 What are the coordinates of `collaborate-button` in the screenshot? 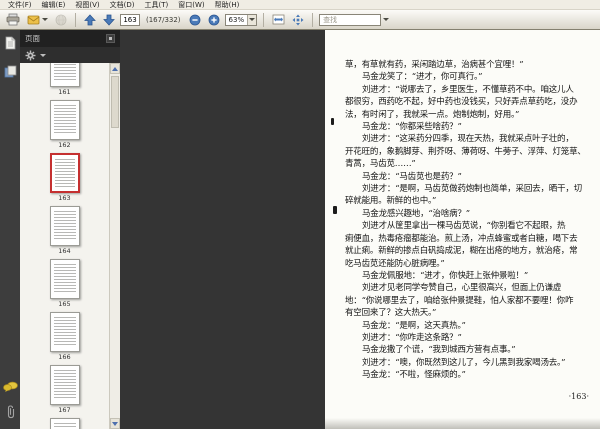 It's located at (61, 20).